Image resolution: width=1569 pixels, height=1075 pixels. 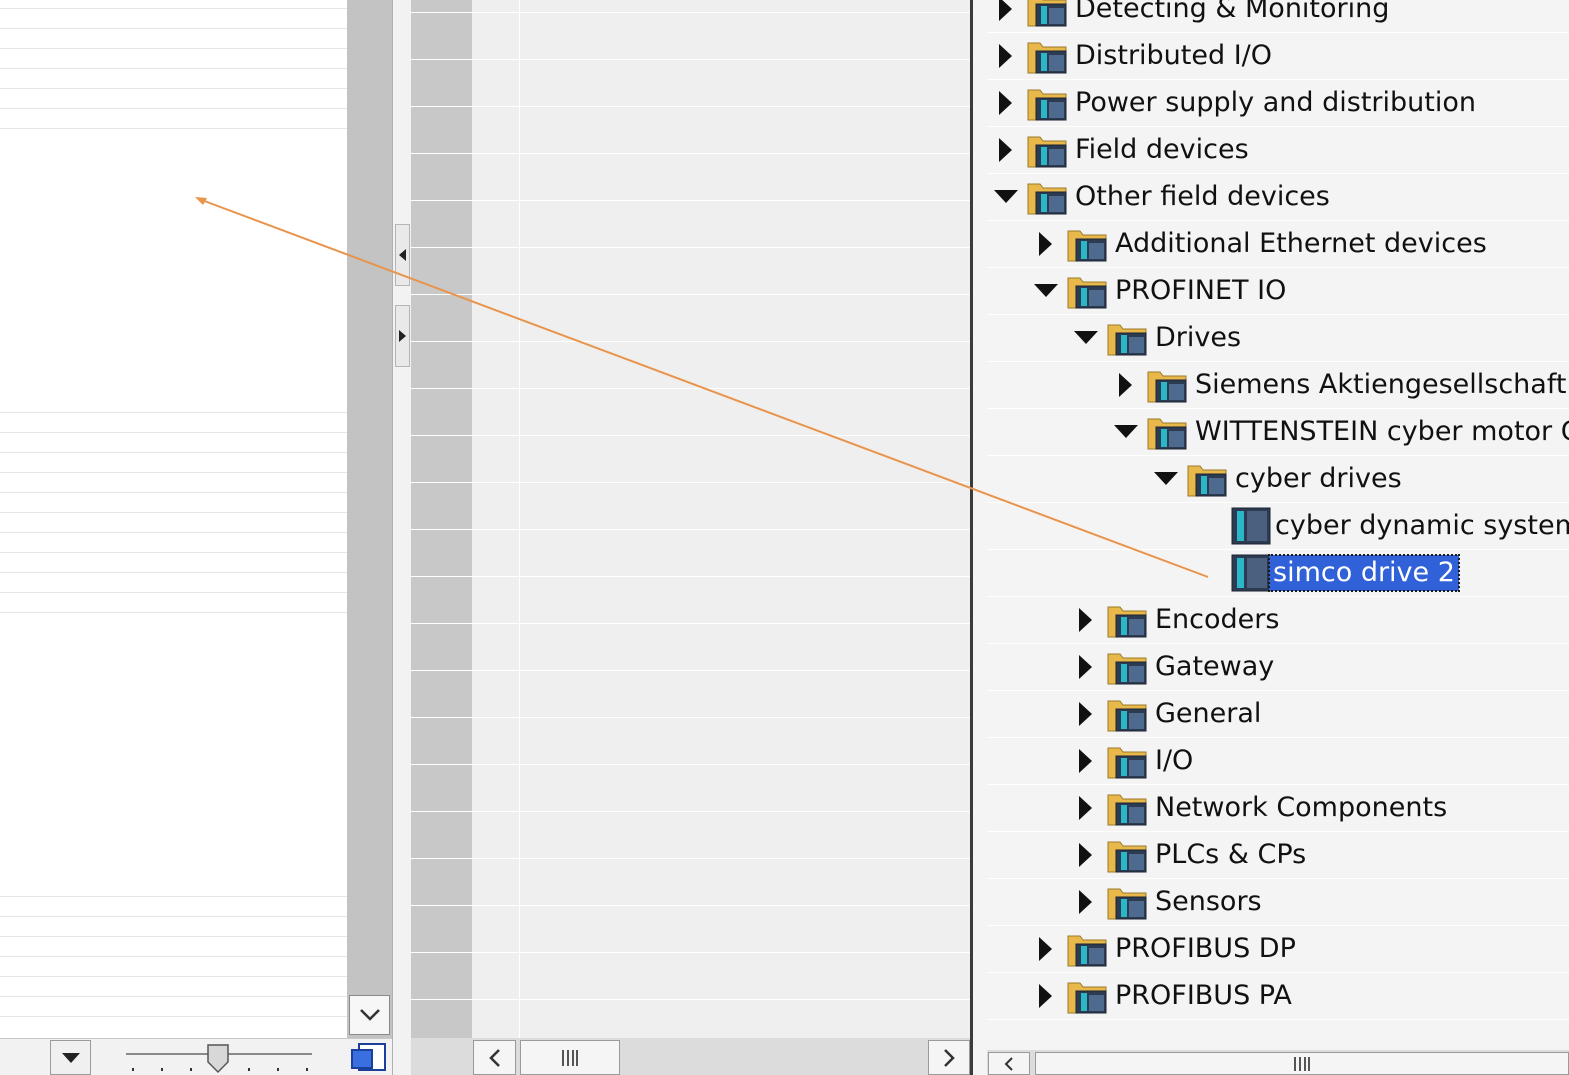 What do you see at coordinates (1278, 526) in the screenshot?
I see `tree-item: cyber dynamic system` at bounding box center [1278, 526].